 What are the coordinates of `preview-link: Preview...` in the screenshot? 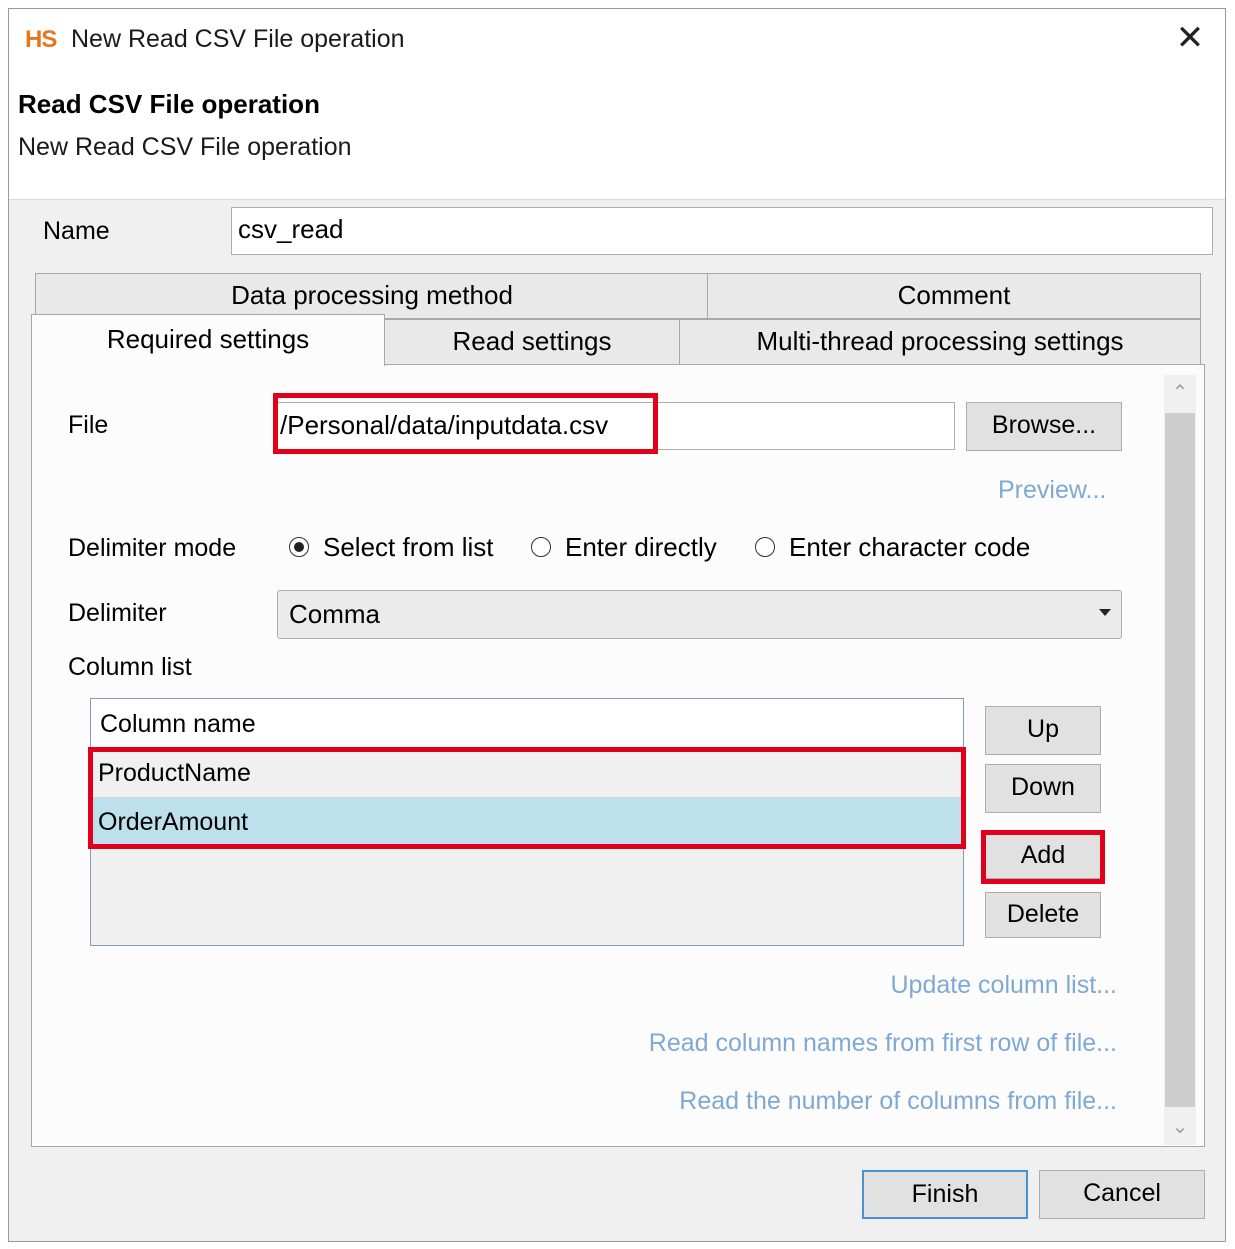 It's located at (1052, 490).